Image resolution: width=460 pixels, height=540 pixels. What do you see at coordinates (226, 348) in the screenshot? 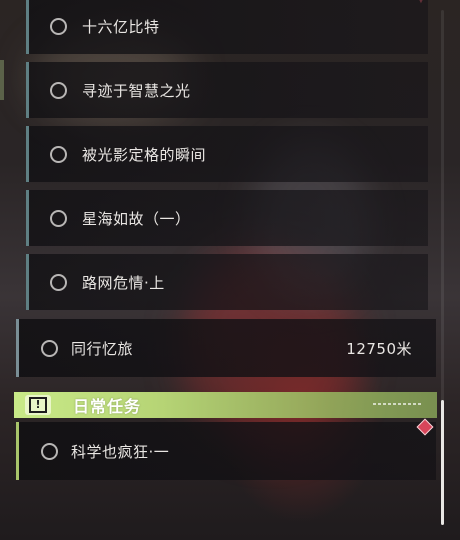
I see `quest-item-main: 同行忆旅 12750米` at bounding box center [226, 348].